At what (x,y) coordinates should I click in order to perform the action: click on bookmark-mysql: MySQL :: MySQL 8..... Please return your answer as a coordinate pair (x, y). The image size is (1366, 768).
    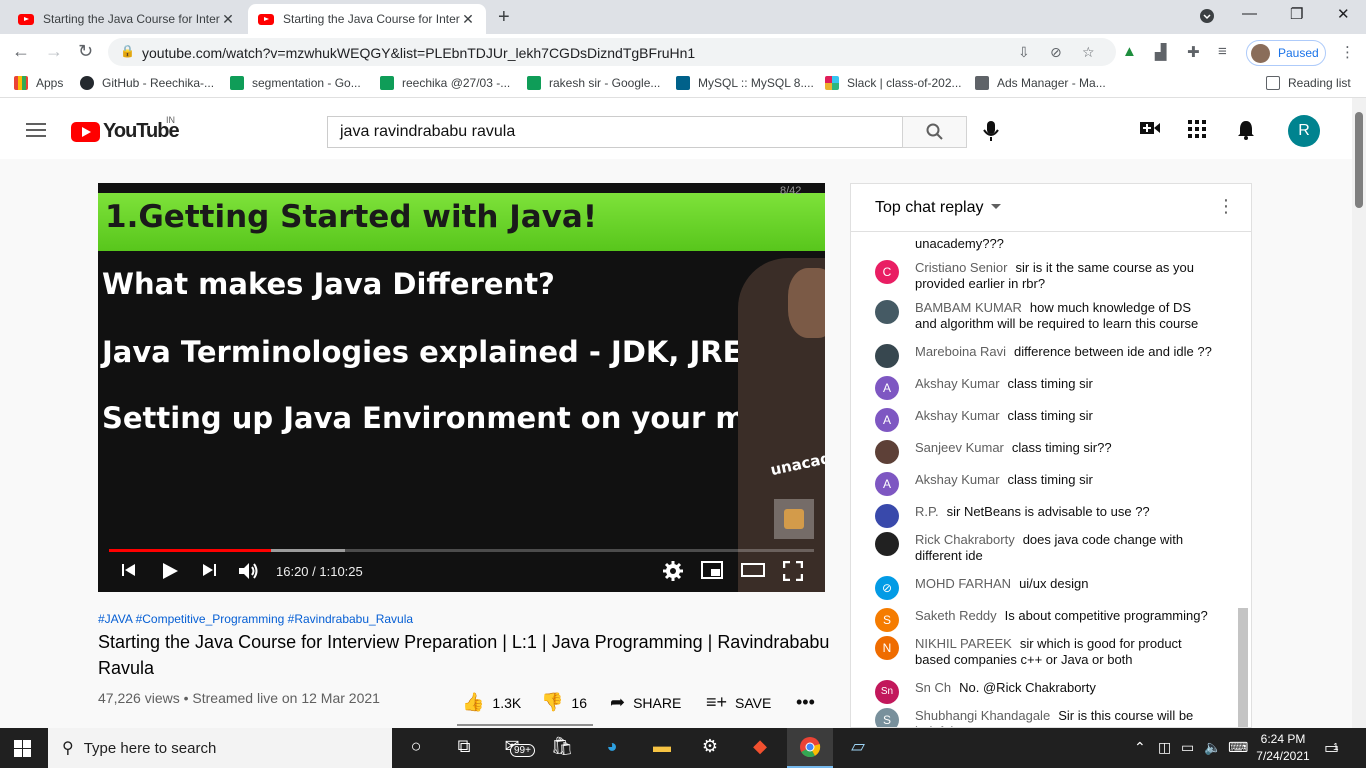
    Looking at the image, I should click on (745, 83).